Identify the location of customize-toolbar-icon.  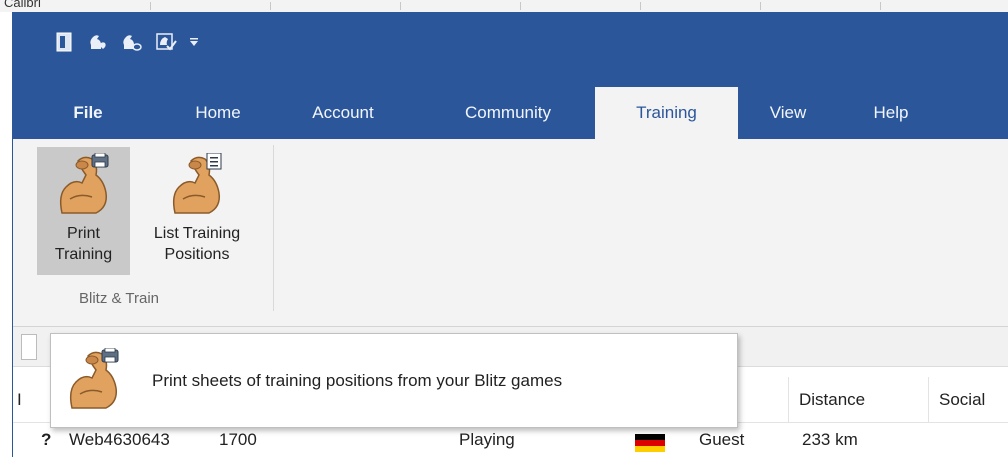
(194, 42).